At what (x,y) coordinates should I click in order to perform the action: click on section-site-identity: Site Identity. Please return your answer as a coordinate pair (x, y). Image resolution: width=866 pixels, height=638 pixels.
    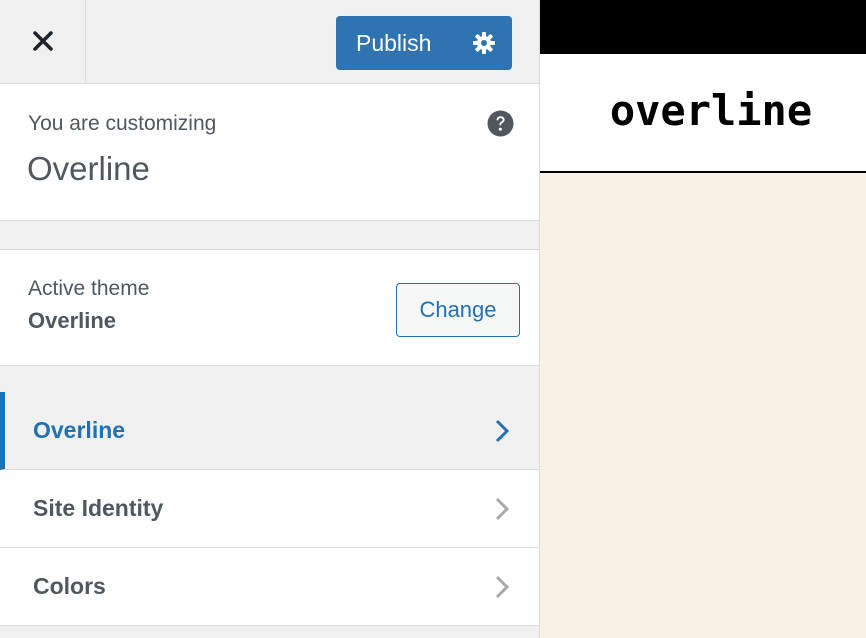
    Looking at the image, I should click on (269, 509).